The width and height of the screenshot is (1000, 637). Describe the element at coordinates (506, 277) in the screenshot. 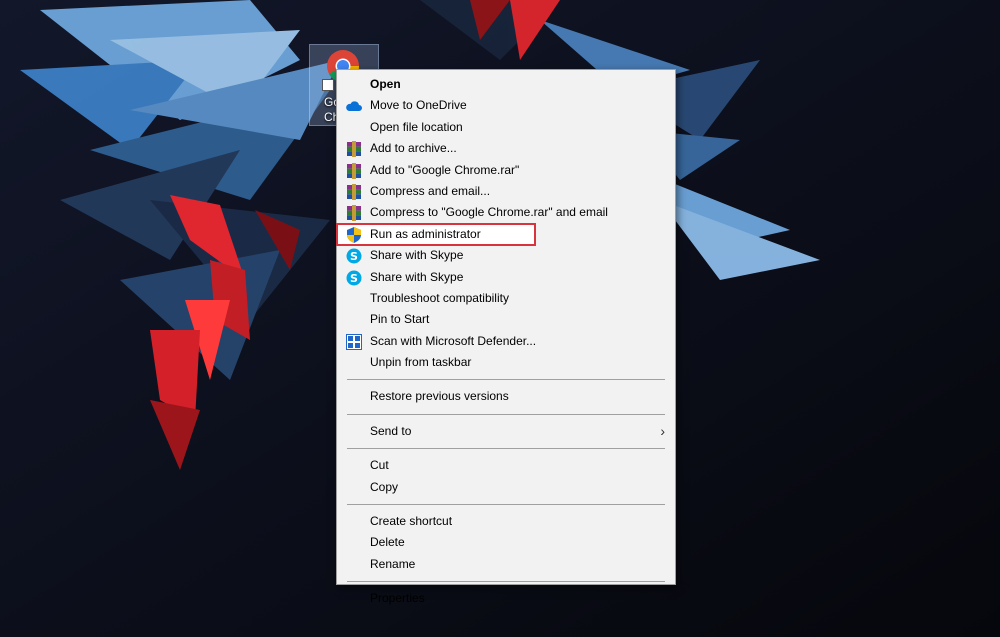

I see `menu-item-share-with-skype-2: S Share with Skype` at that location.